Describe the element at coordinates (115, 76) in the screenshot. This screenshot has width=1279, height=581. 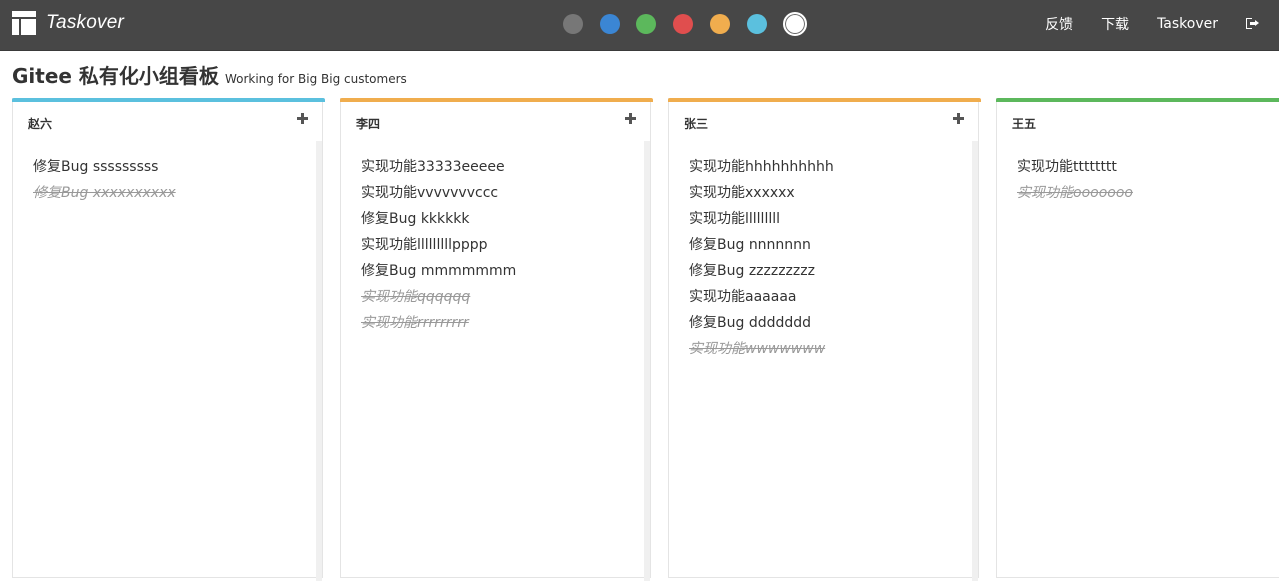
I see `board-title: Gitee 私有化小组看板` at that location.